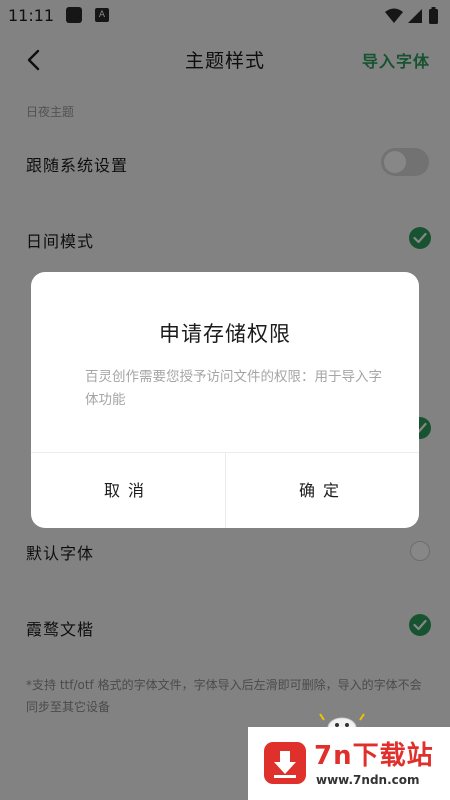 The image size is (450, 800). Describe the element at coordinates (233, 388) in the screenshot. I see `dialog-message: 百灵创作需要您授予访问文件的权限：用于导入字体功能` at that location.